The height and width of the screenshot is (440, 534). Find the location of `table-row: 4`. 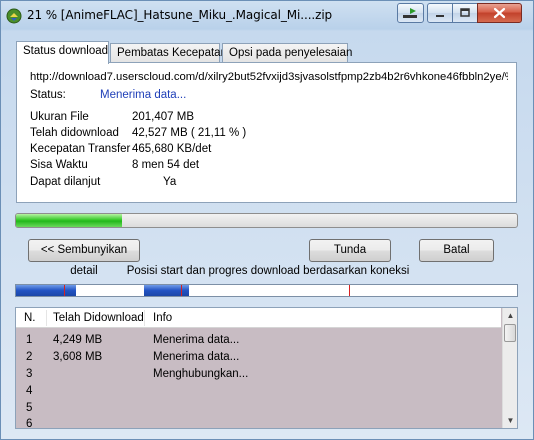

table-row: 4 is located at coordinates (258, 391).